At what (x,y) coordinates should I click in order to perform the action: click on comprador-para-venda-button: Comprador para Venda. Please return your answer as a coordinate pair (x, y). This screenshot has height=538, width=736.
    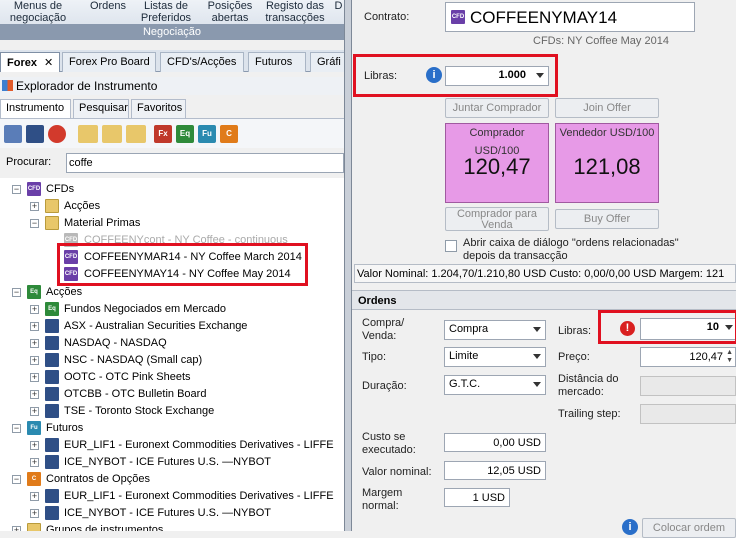
    Looking at the image, I should click on (497, 219).